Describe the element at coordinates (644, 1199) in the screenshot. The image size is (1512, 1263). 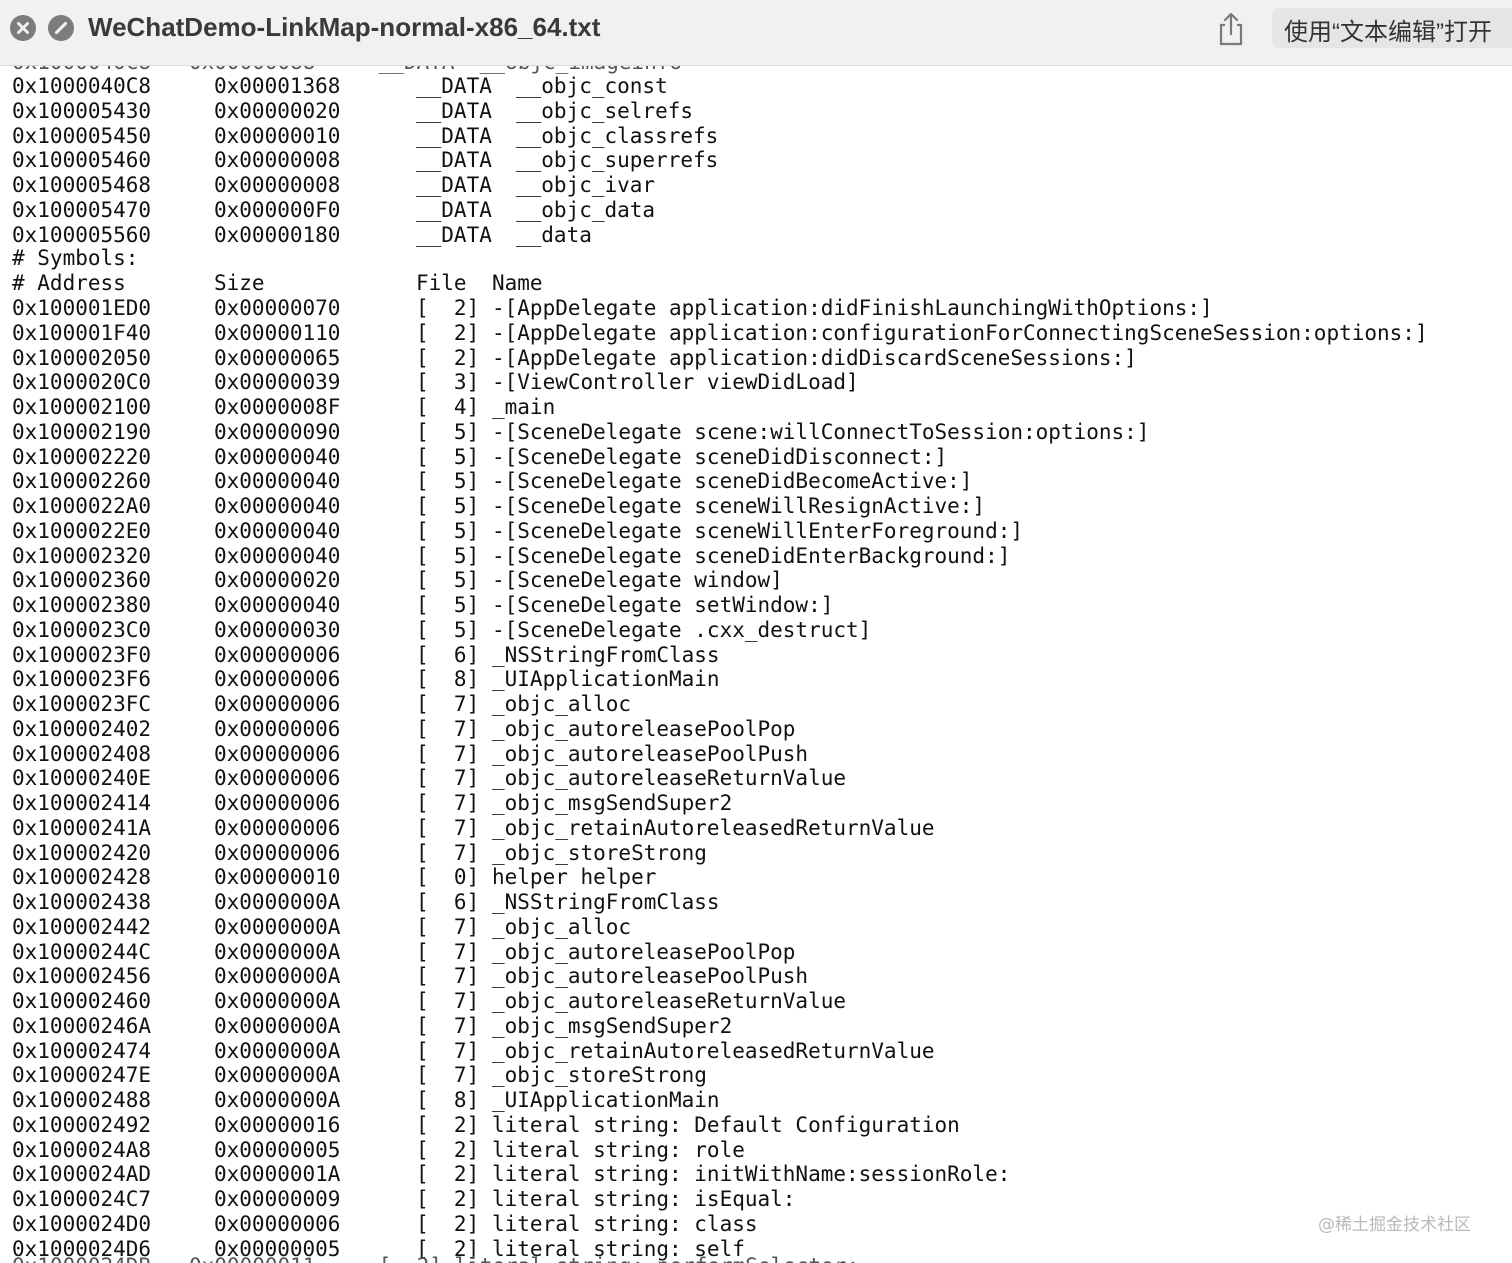
I see `symbol-name: literal string: isEqual:` at that location.